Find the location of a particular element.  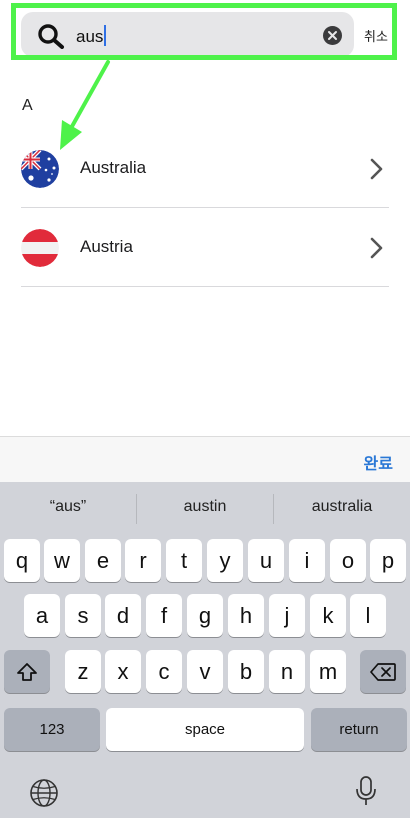

suggestion-item: austin is located at coordinates (205, 507).